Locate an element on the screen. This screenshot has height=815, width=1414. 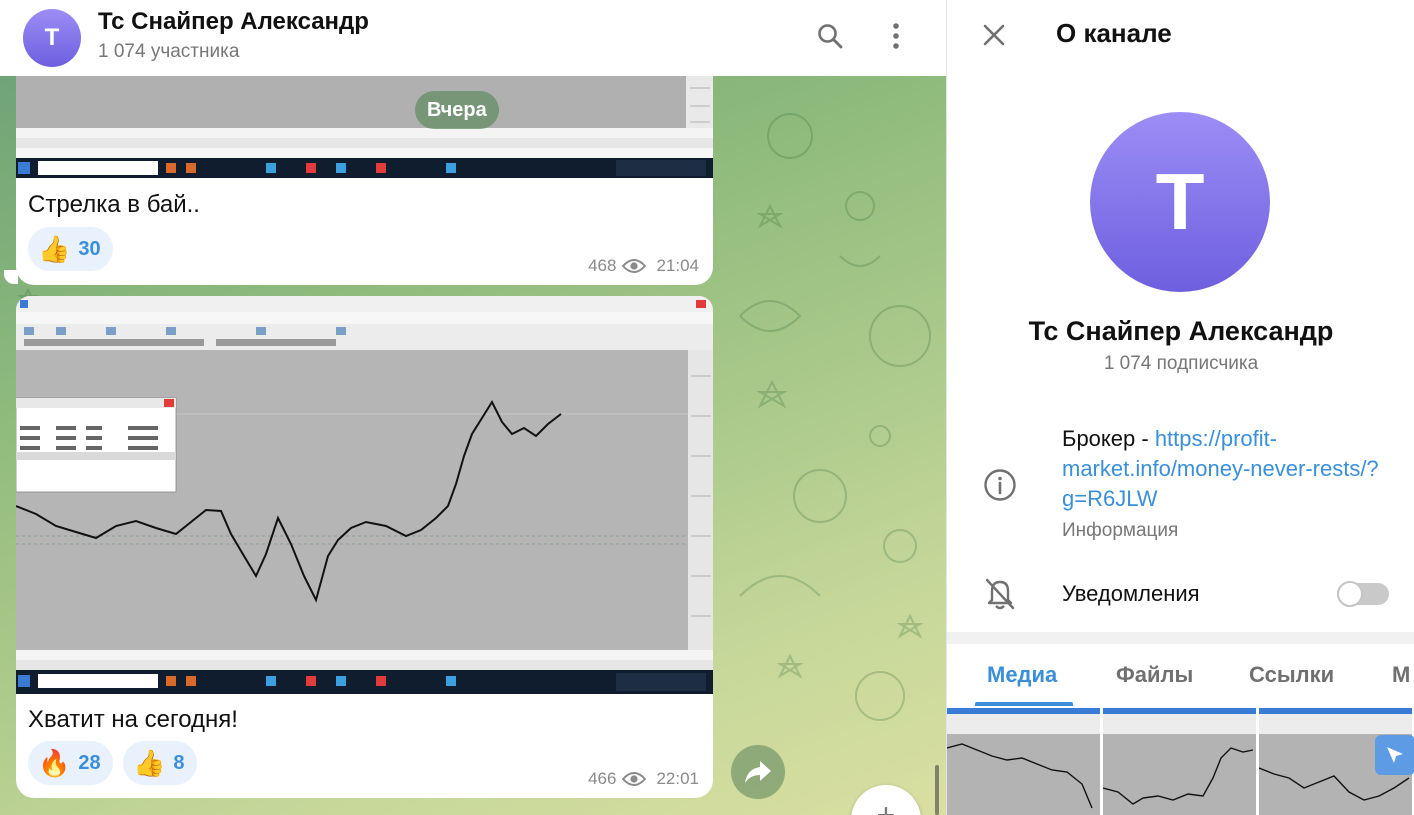
message-meta: 468 21:04 is located at coordinates (643, 266).